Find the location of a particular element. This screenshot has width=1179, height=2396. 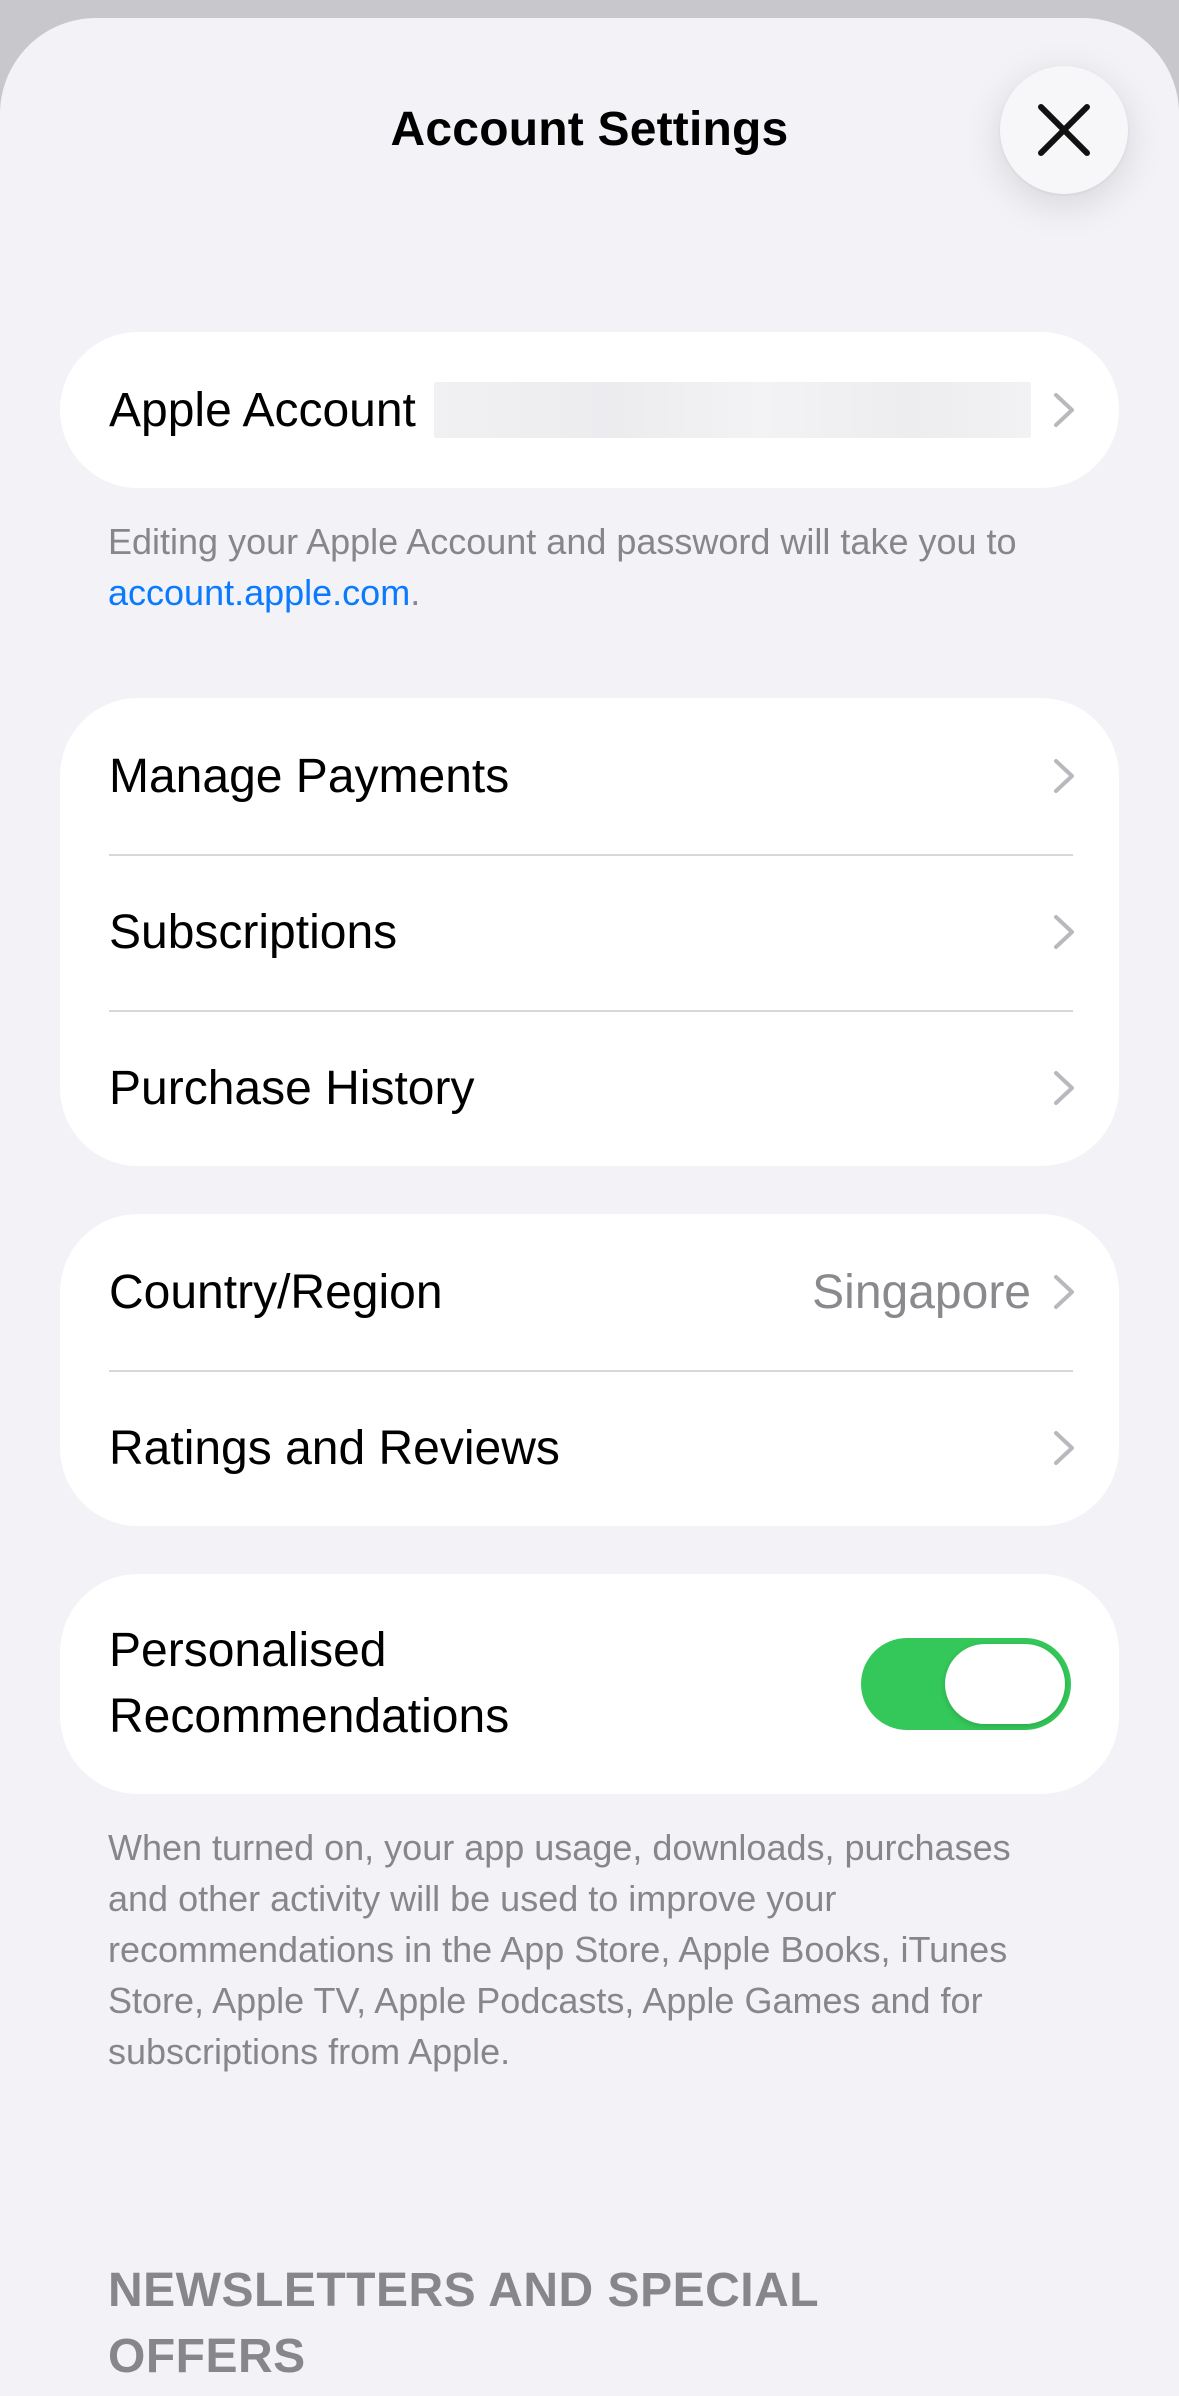

close-button is located at coordinates (1064, 130).